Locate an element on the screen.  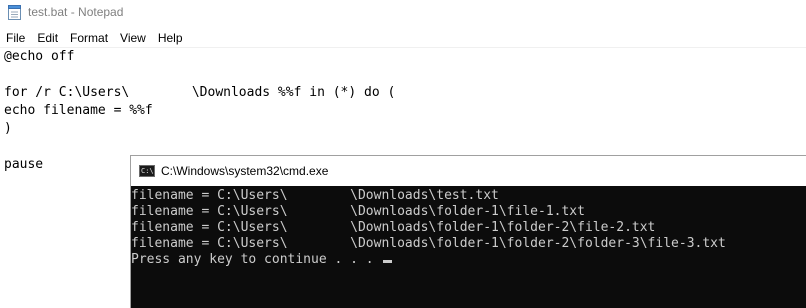
notepad-icon is located at coordinates (14, 12).